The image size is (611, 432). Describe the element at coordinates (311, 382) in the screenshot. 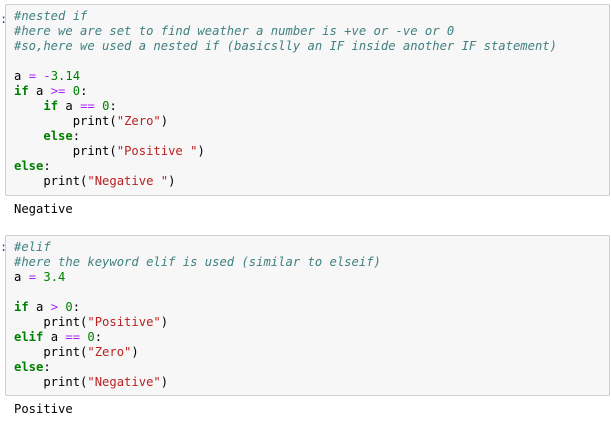

I see `code-line: print("Negative")` at that location.